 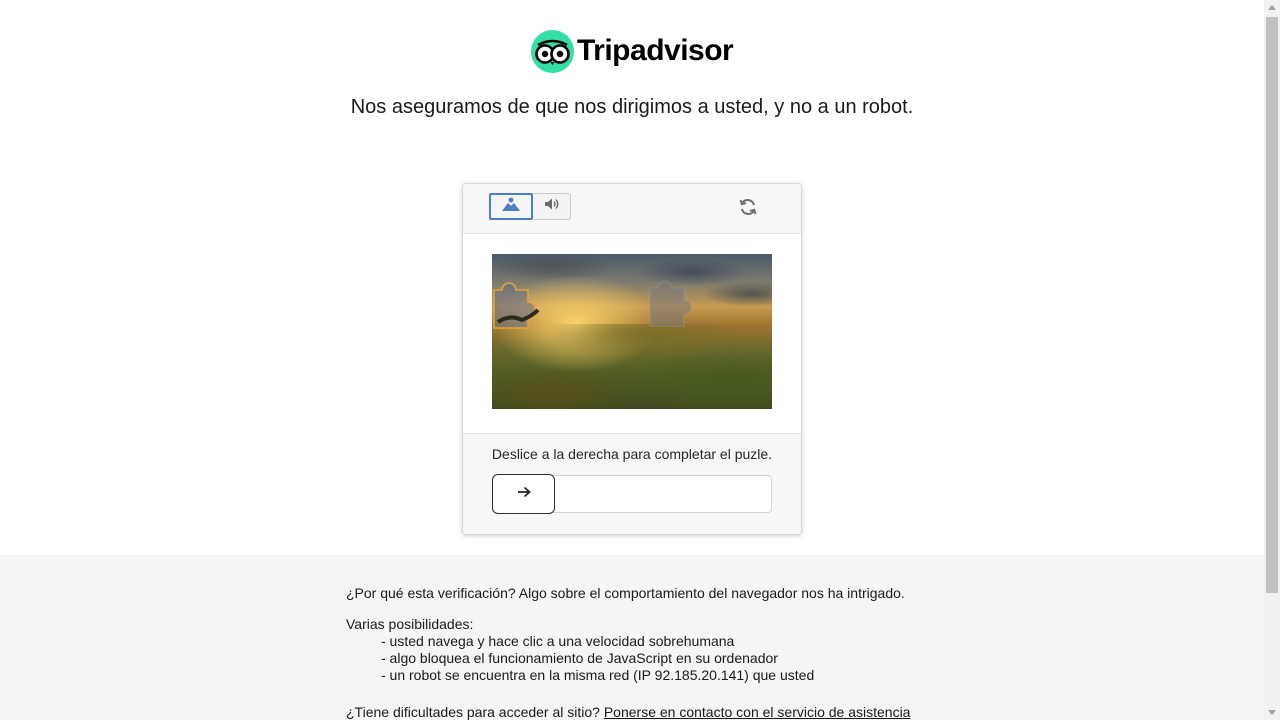 I want to click on scrollbar-thumb, so click(x=1272, y=305).